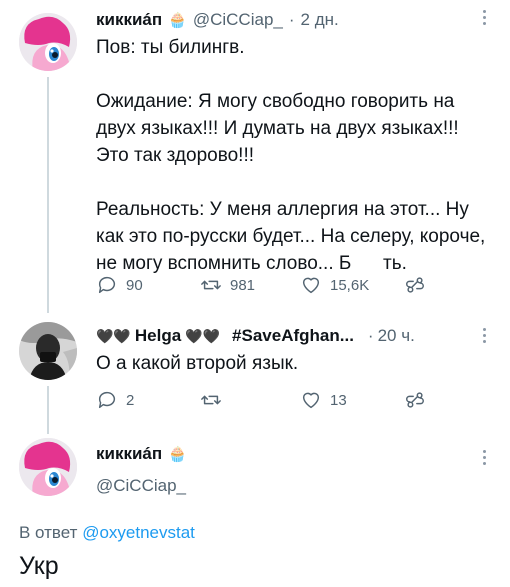  What do you see at coordinates (485, 459) in the screenshot?
I see `tweet3-more-dots-icon` at bounding box center [485, 459].